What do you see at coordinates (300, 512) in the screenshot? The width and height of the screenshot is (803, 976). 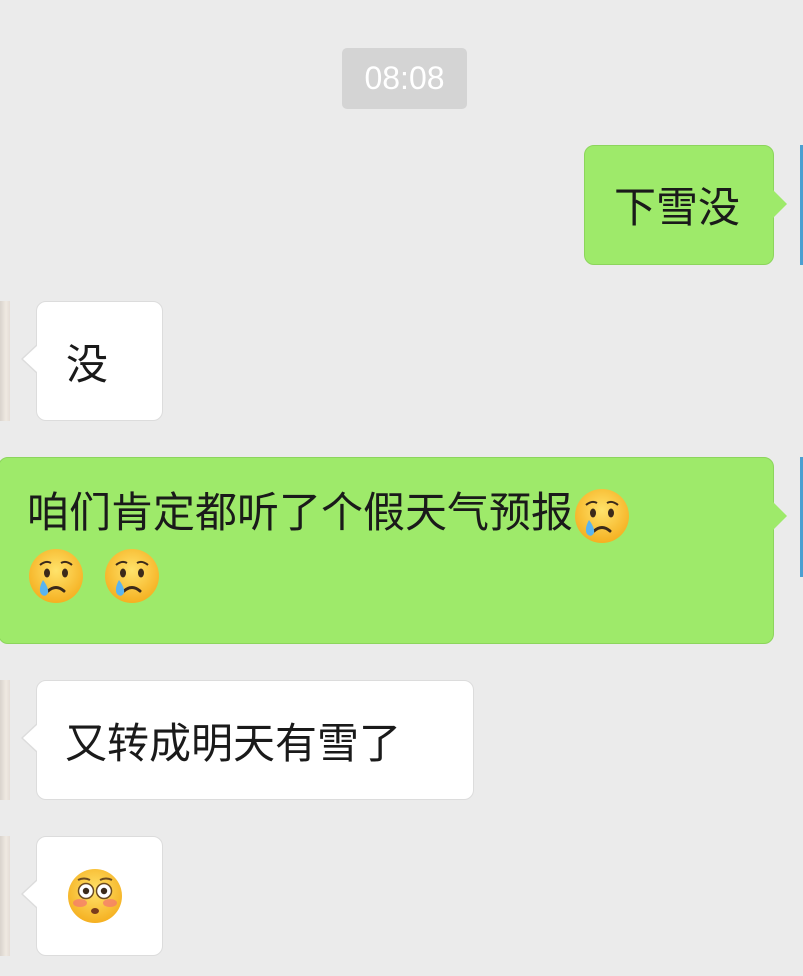 I see `message-text: 咱们肯定都听了个假天气预报` at bounding box center [300, 512].